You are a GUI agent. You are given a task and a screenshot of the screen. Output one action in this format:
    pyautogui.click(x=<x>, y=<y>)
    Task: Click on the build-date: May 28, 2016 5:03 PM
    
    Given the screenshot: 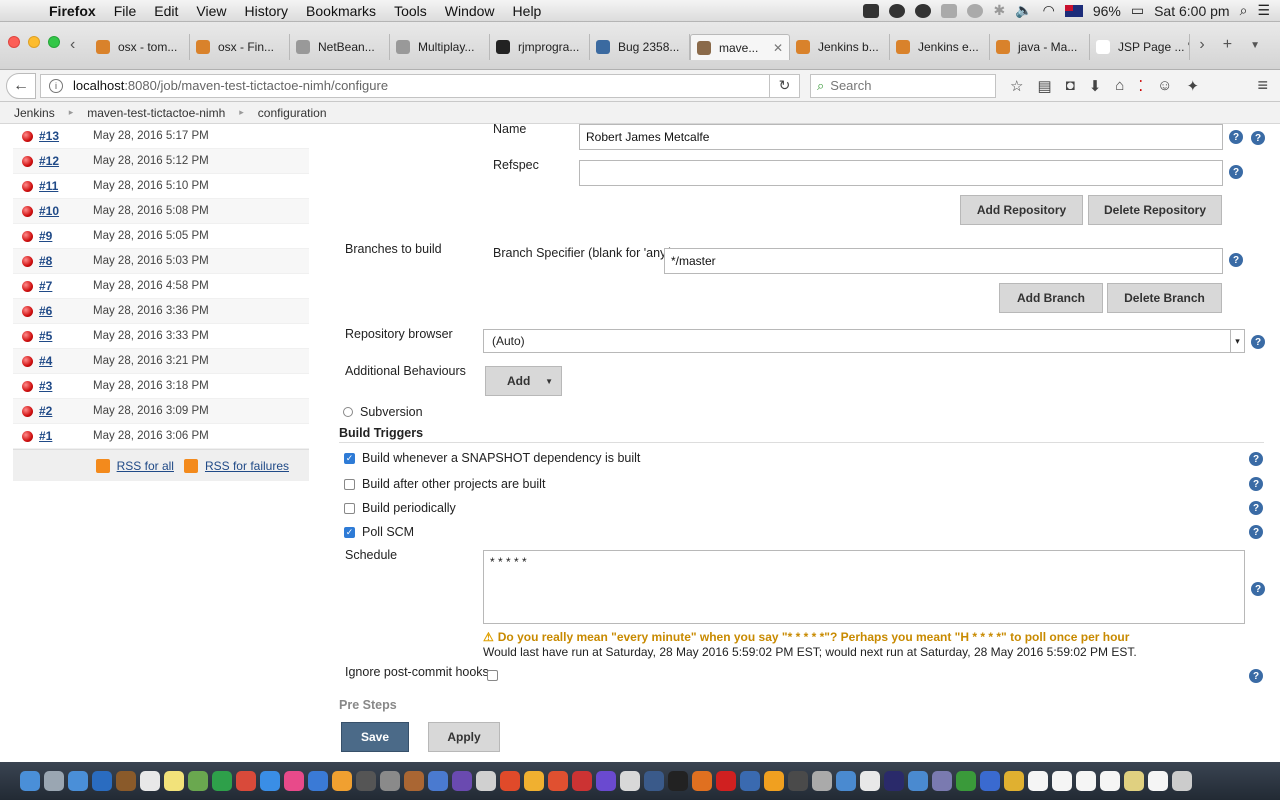 What is the action you would take?
    pyautogui.click(x=151, y=261)
    